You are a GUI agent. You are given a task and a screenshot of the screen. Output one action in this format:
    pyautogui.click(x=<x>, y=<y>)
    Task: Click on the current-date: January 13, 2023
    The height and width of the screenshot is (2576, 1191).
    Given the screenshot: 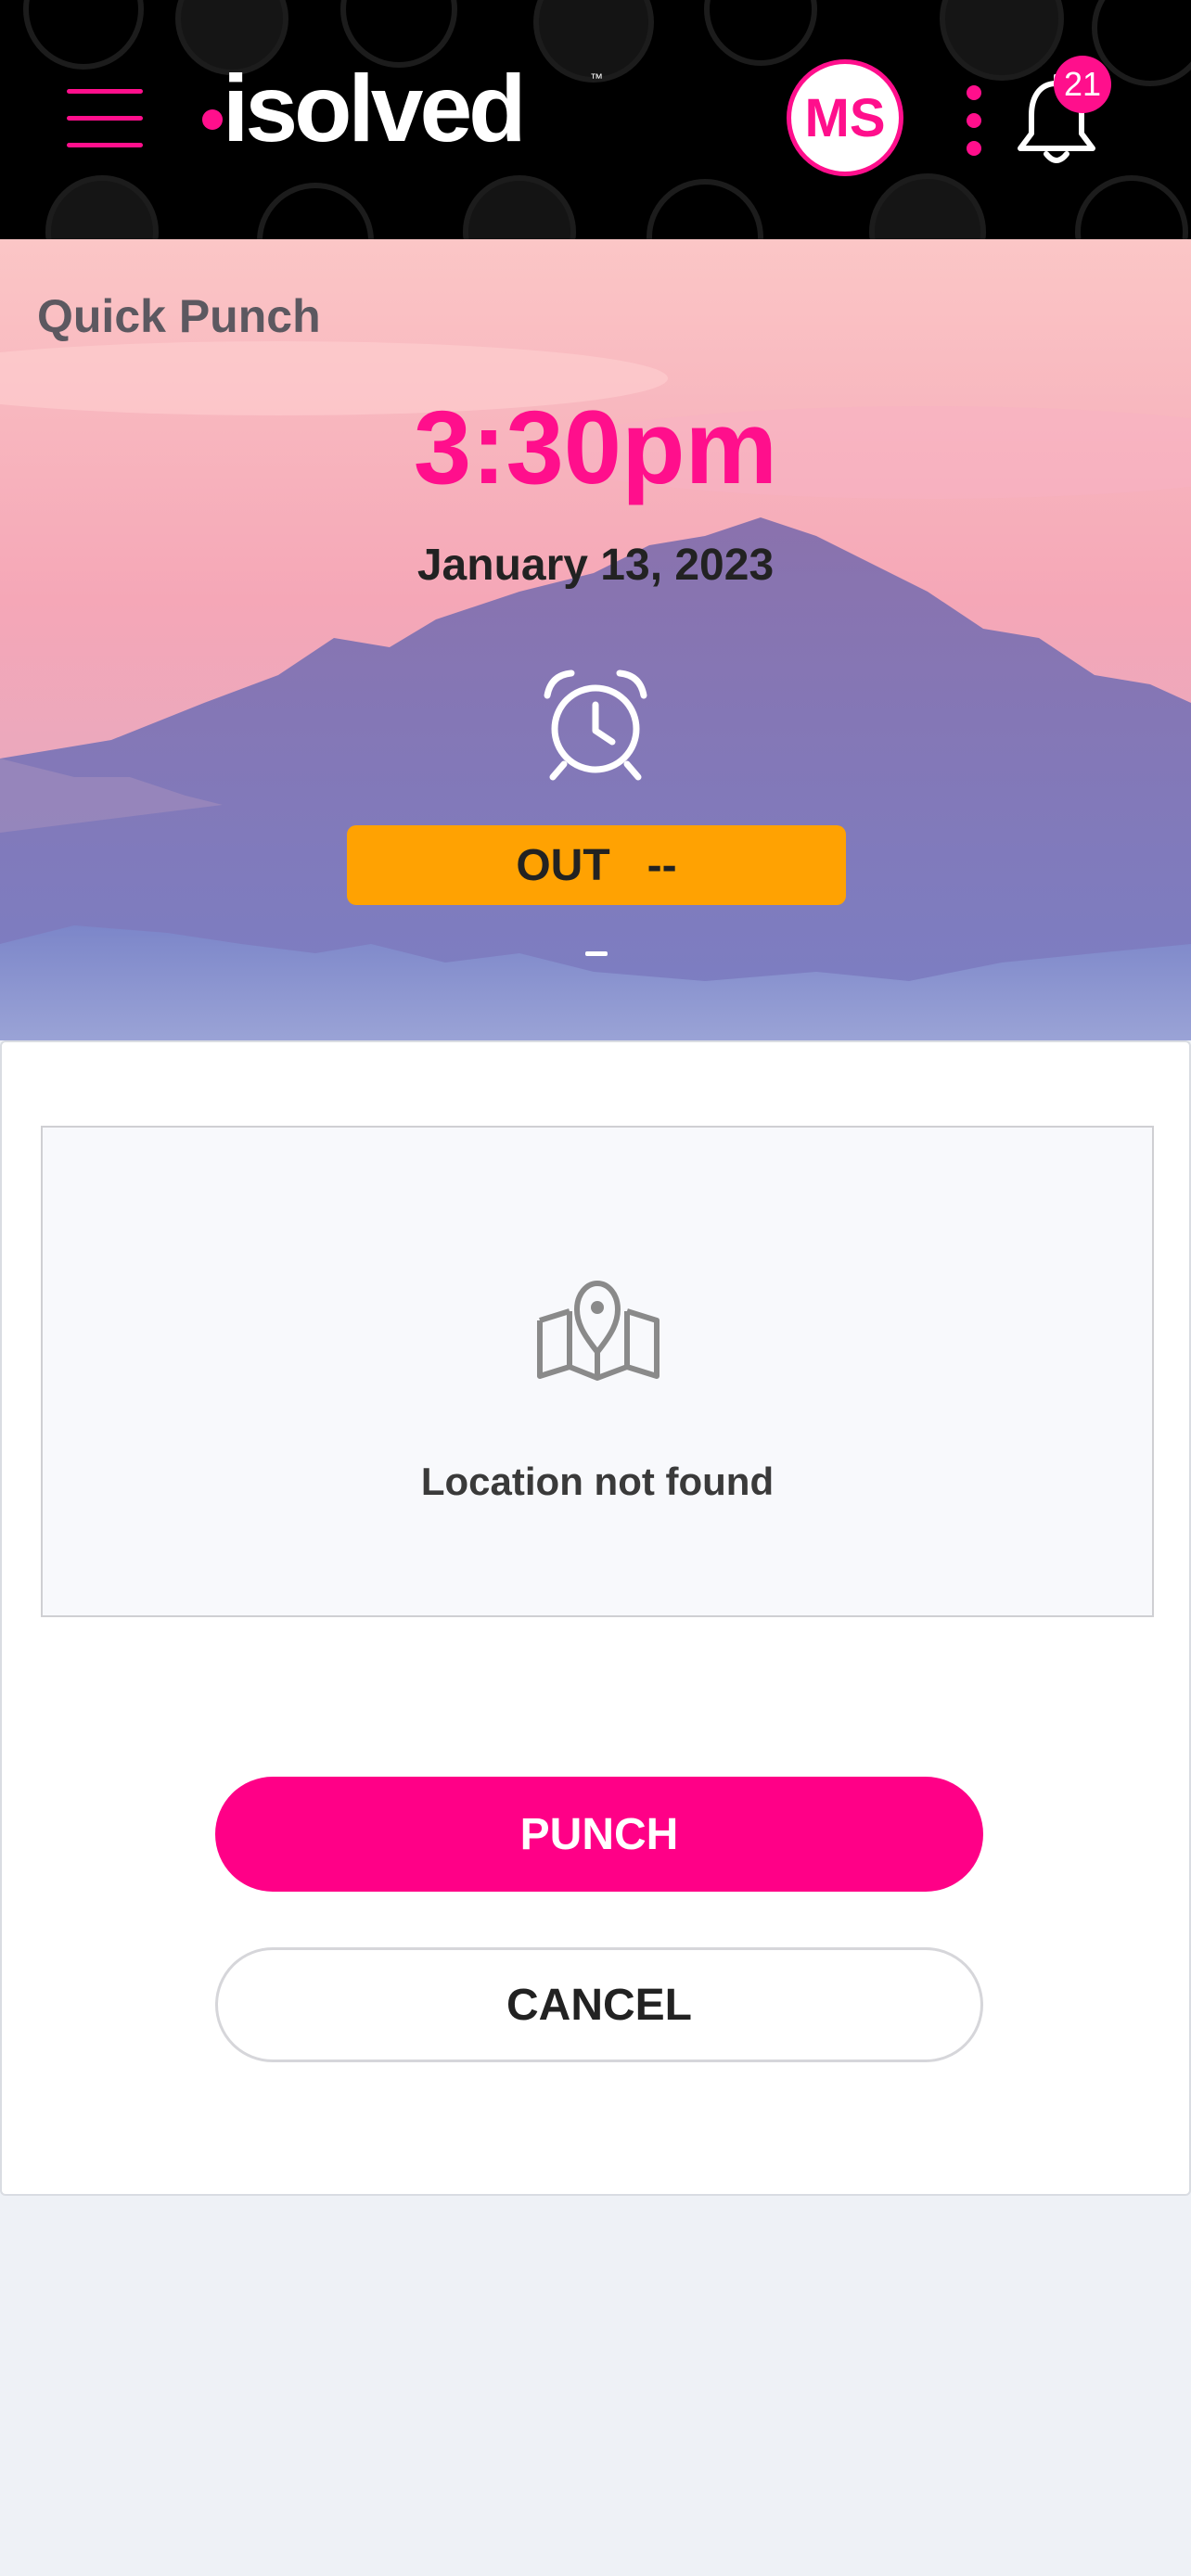 What is the action you would take?
    pyautogui.click(x=595, y=565)
    